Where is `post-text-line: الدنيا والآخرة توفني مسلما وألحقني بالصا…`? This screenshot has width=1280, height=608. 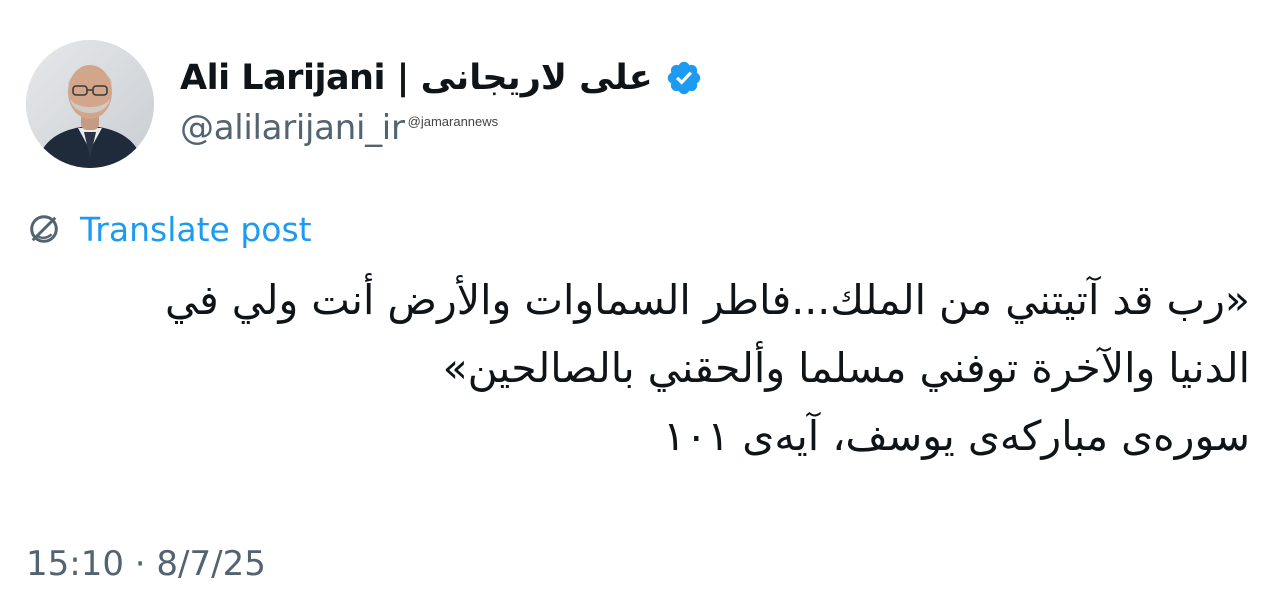 post-text-line: الدنيا والآخرة توفني مسلما وألحقني بالصا… is located at coordinates (846, 368).